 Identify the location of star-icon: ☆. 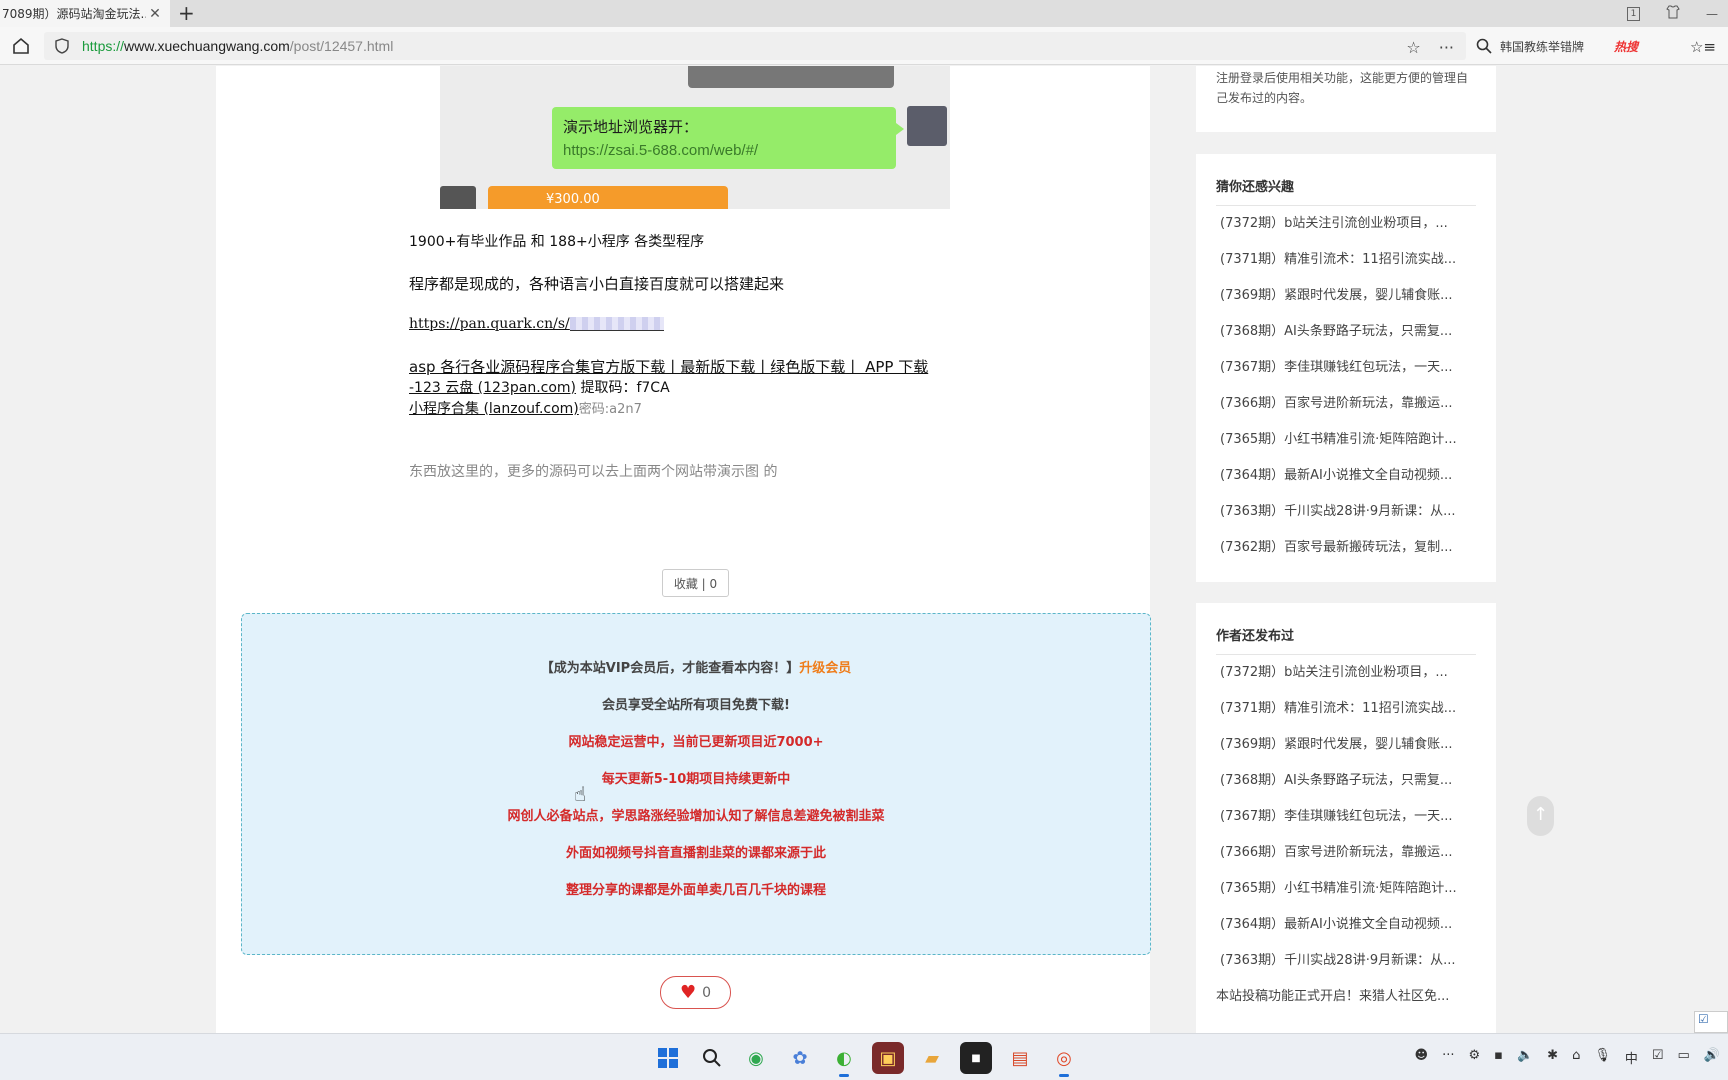
(1413, 47).